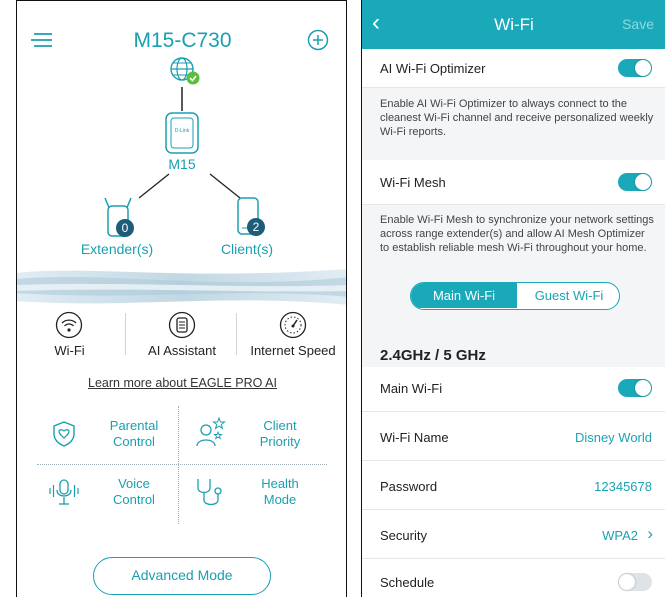  What do you see at coordinates (253, 495) in the screenshot?
I see `feature-health-mode: Health Mode` at bounding box center [253, 495].